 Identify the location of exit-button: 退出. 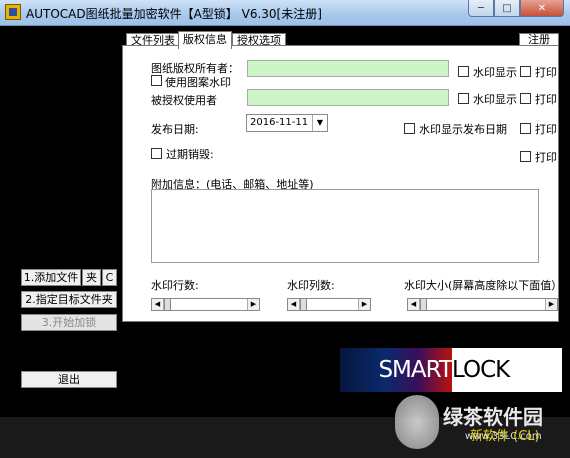
(69, 379).